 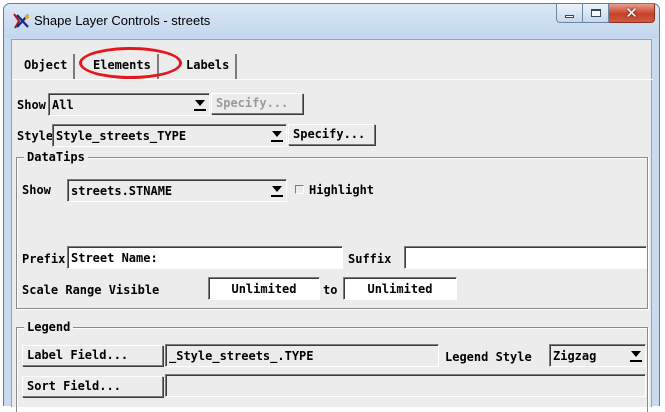 What do you see at coordinates (205, 257) in the screenshot?
I see `prefix-input: Street Name:` at bounding box center [205, 257].